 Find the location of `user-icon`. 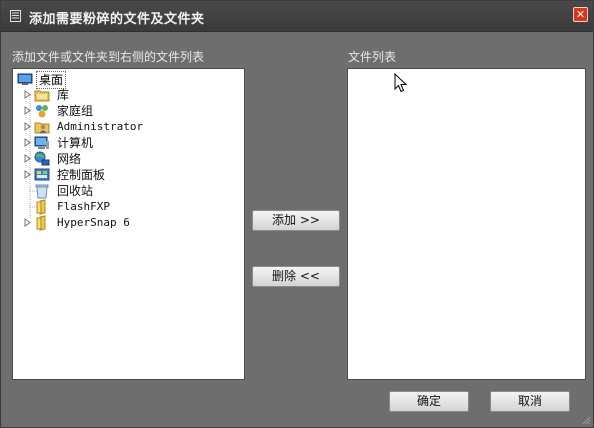

user-icon is located at coordinates (42, 128).